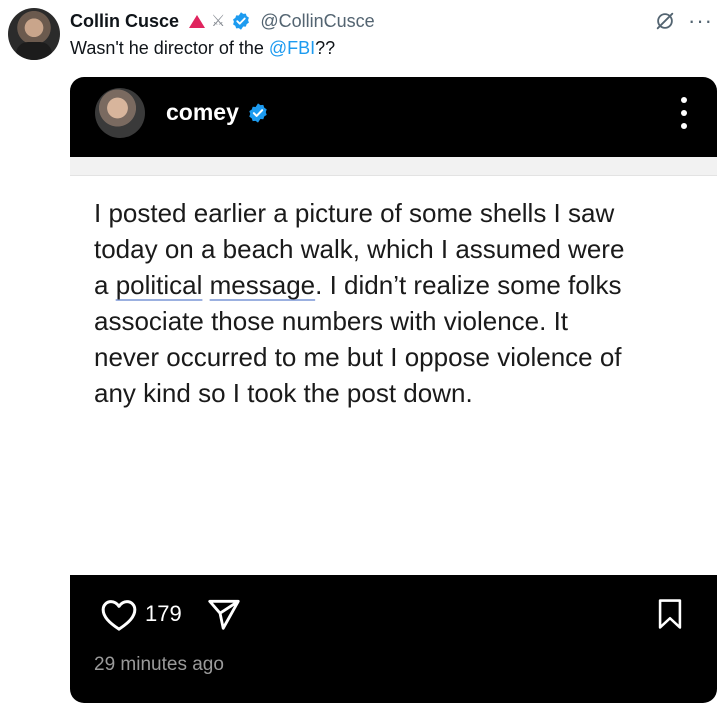  What do you see at coordinates (393, 166) in the screenshot?
I see `post-separator` at bounding box center [393, 166].